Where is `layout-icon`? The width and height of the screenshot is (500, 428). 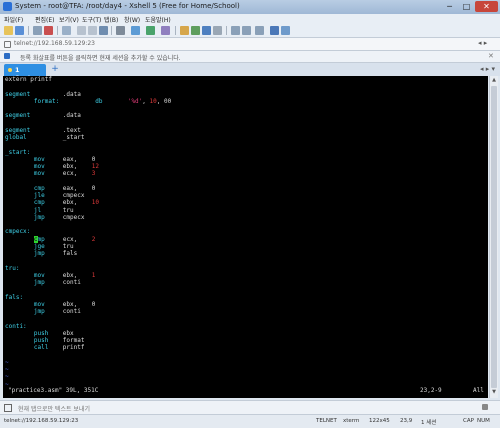 layout-icon is located at coordinates (259, 30).